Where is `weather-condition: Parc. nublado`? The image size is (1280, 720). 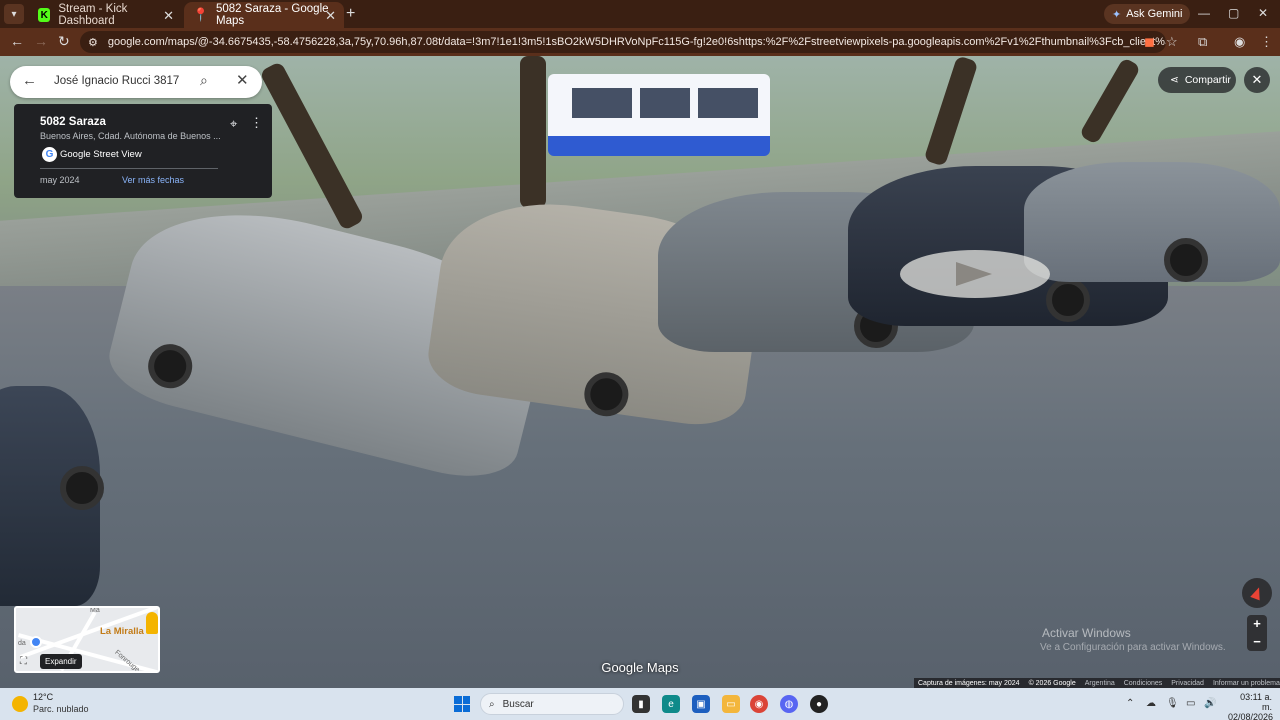
weather-condition: Parc. nublado is located at coordinates (61, 709).